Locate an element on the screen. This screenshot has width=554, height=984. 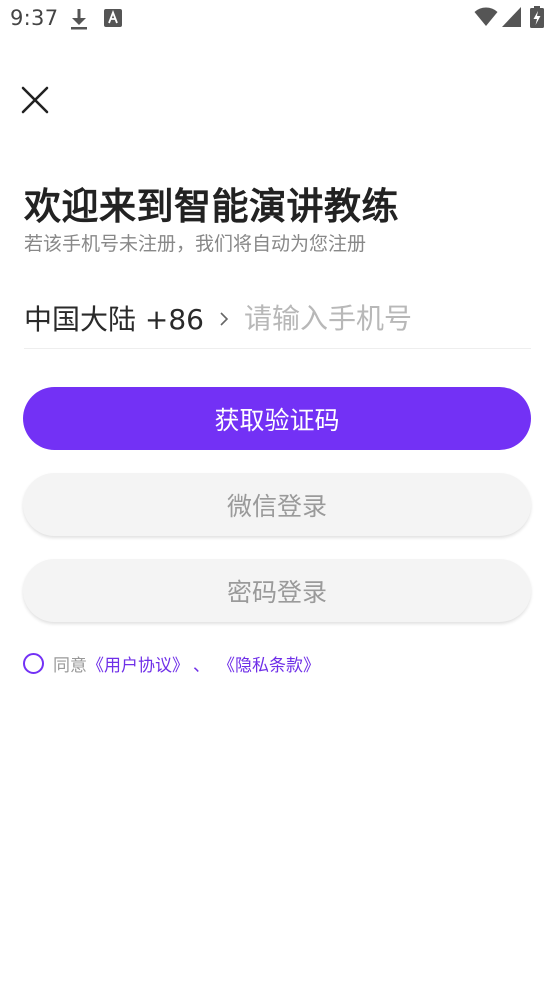
wechat-login-button: 微信登录 is located at coordinates (277, 504).